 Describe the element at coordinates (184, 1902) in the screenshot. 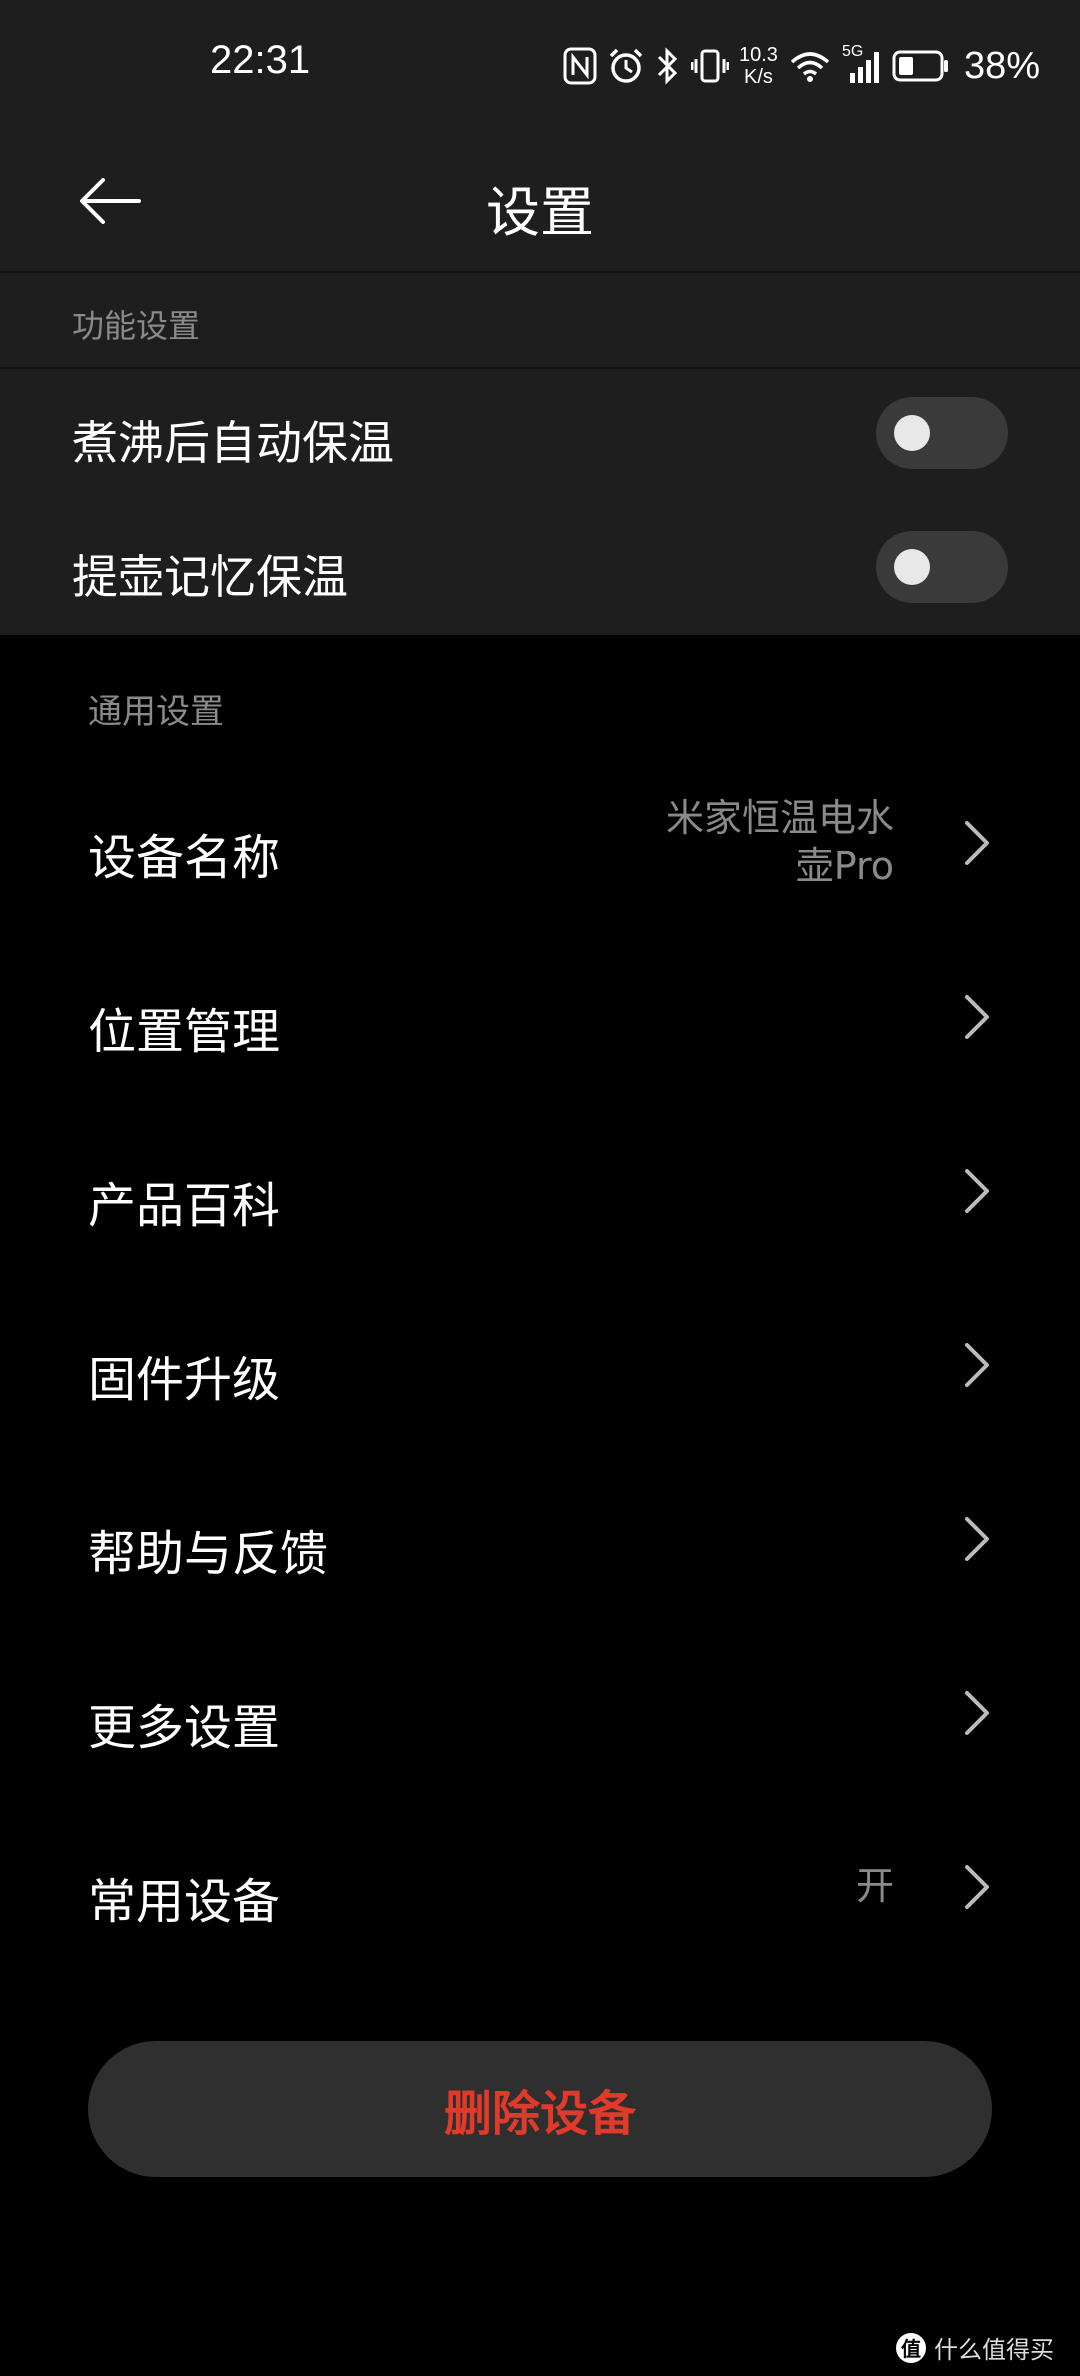

I see `item-label: 常用设备` at that location.